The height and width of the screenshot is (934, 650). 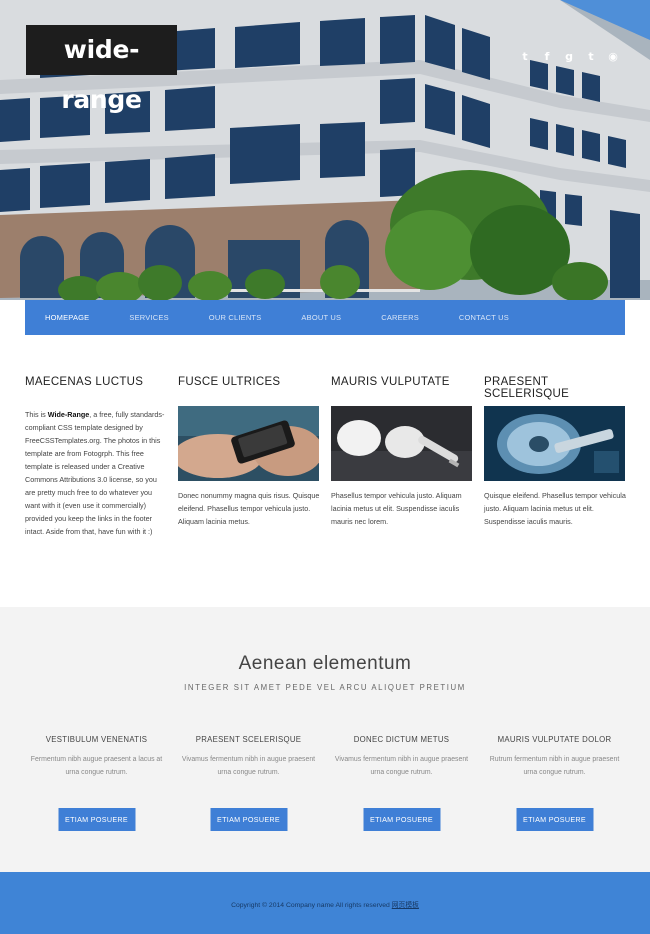 I want to click on service-title: Vestibulum venenatis, so click(x=96, y=739).